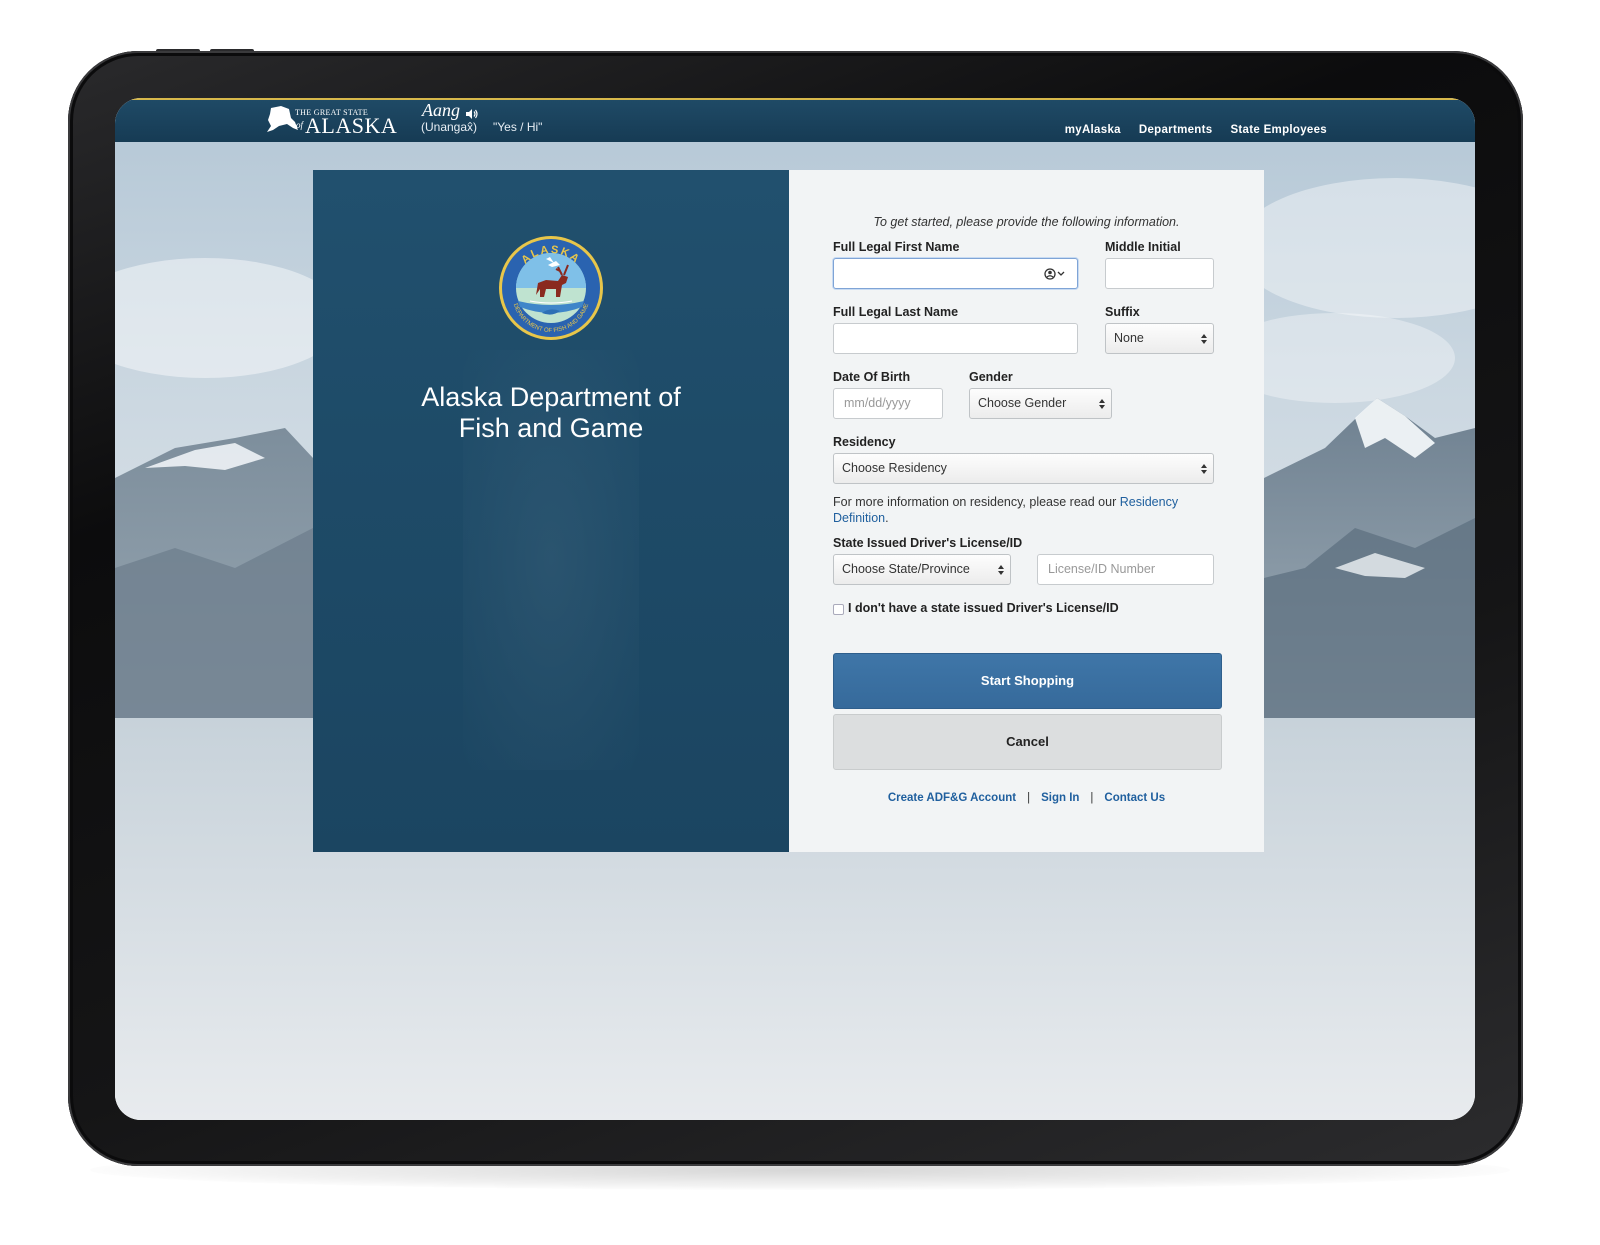  Describe the element at coordinates (1060, 798) in the screenshot. I see `sign-in-link: Sign In` at that location.